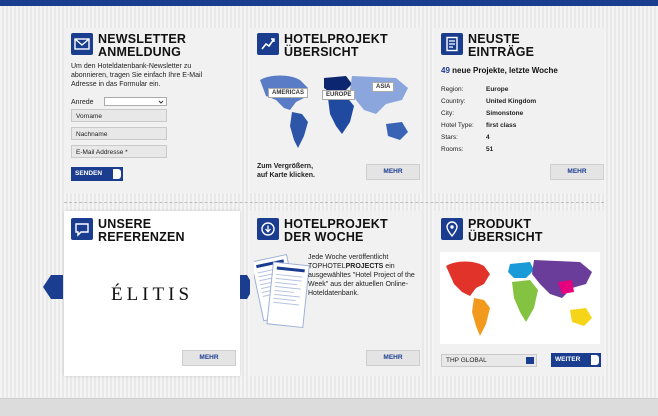 This screenshot has width=658, height=416. I want to click on row-value-rooms: 51, so click(490, 149).